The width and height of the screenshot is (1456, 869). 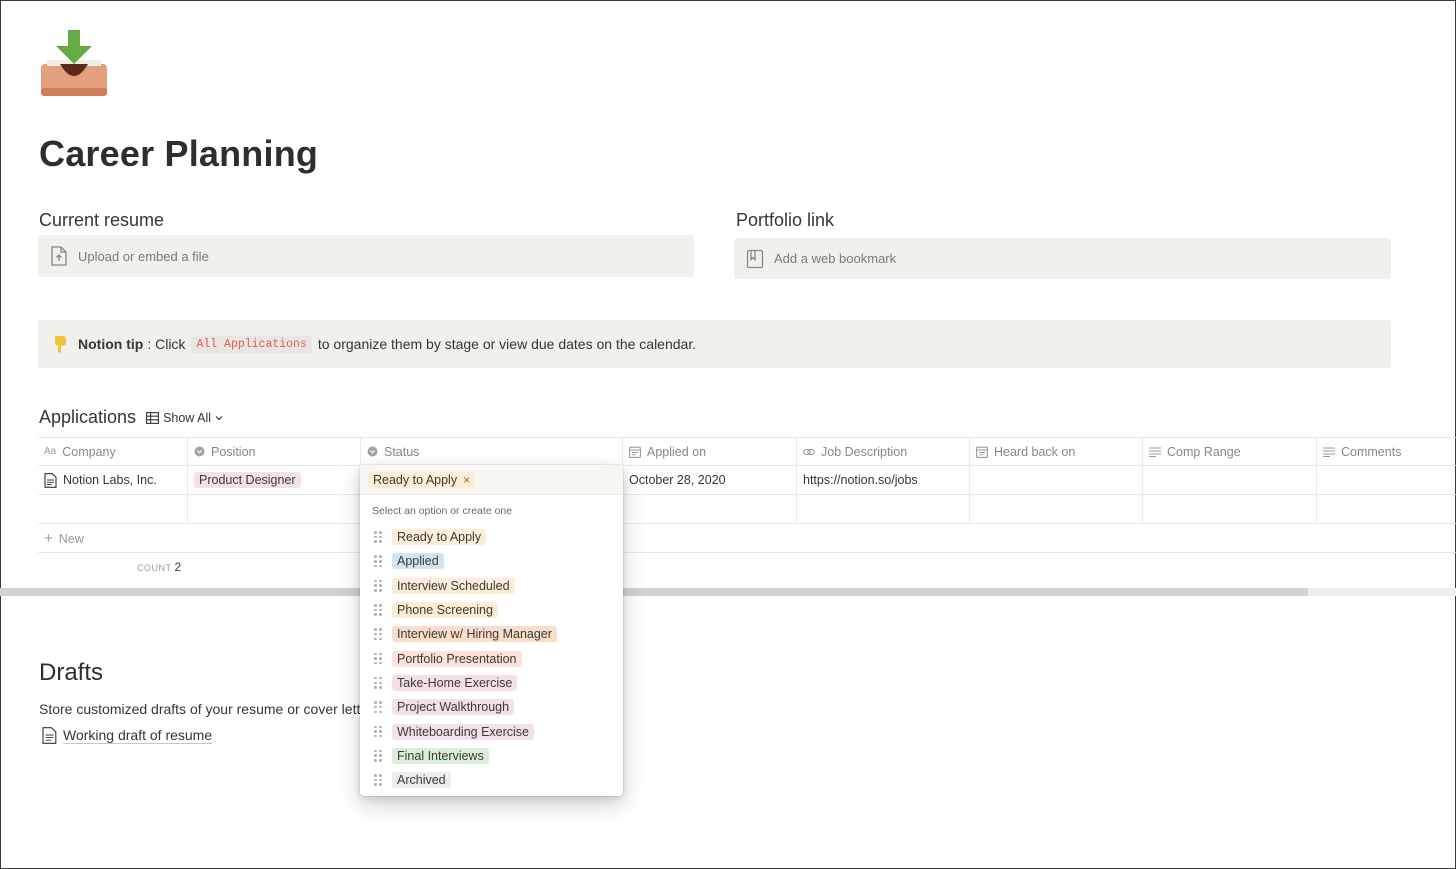 I want to click on status-option: Interview Scheduled, so click(x=491, y=586).